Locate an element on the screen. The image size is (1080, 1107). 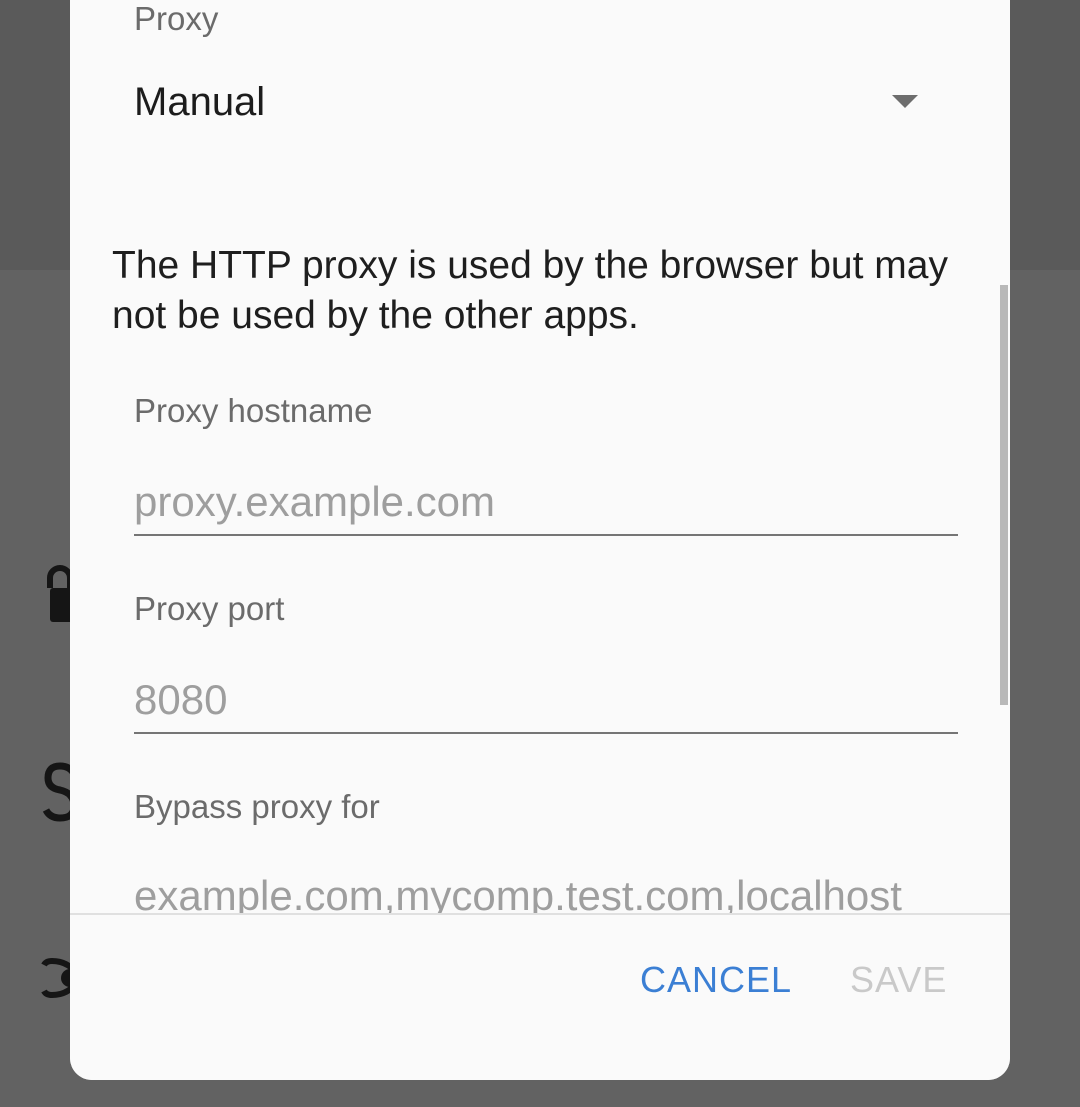
proxy-type-value: Manual is located at coordinates (200, 102).